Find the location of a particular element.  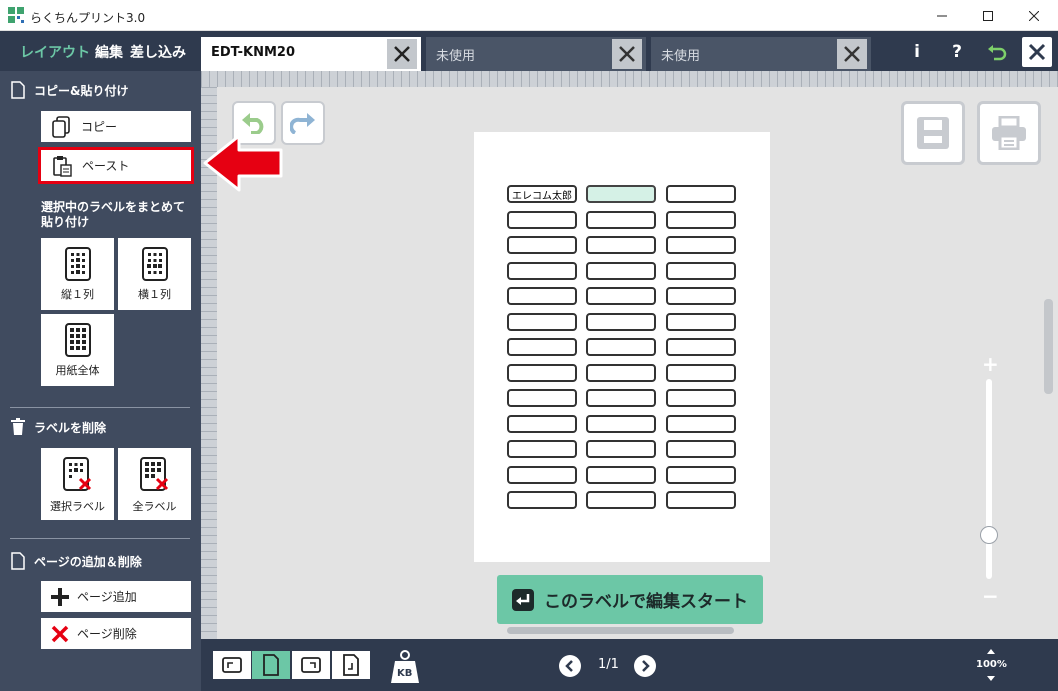

printer-icon is located at coordinates (1009, 133).